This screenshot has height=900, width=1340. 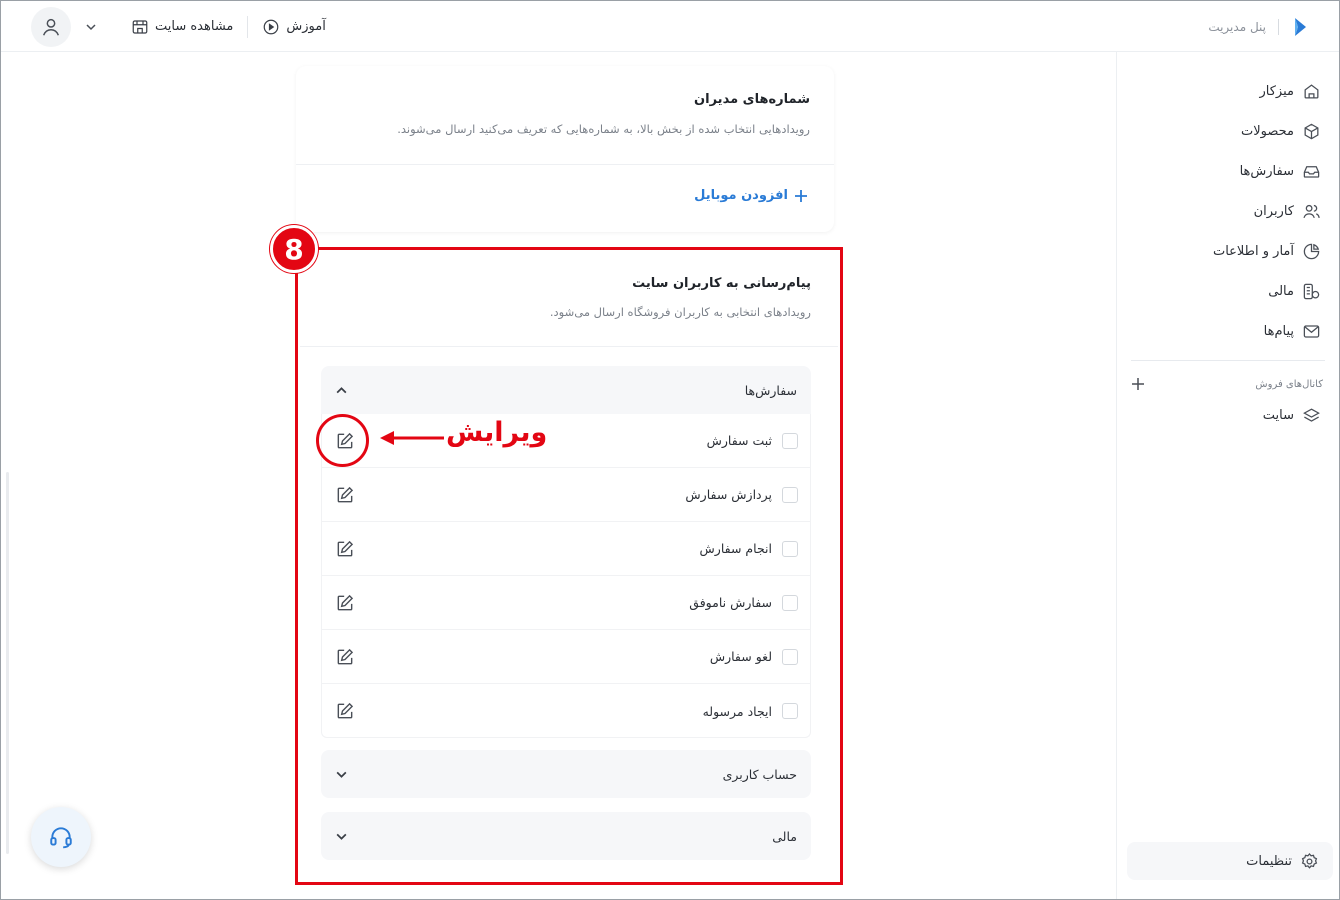 What do you see at coordinates (565, 164) in the screenshot?
I see `card-divider` at bounding box center [565, 164].